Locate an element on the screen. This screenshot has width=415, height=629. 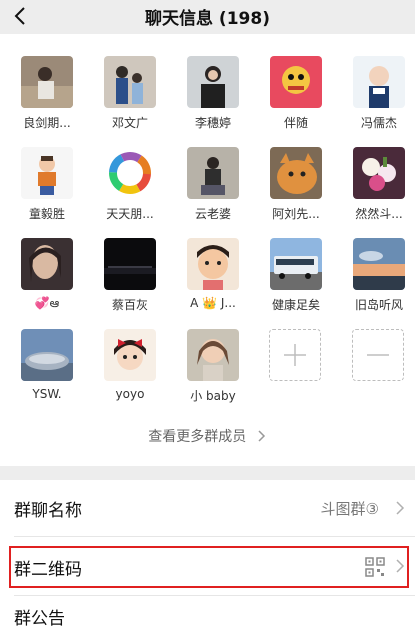
member-name: 李穗婷 is located at coordinates (212, 123).